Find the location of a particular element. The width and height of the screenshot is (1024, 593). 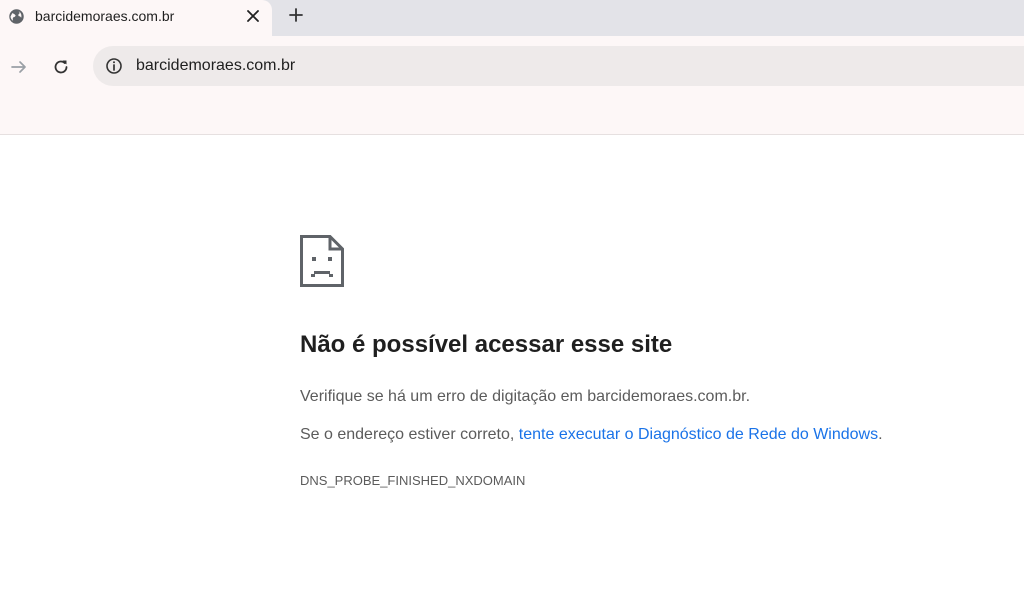

toolbar: barcidemoraes.com.br is located at coordinates (512, 67).